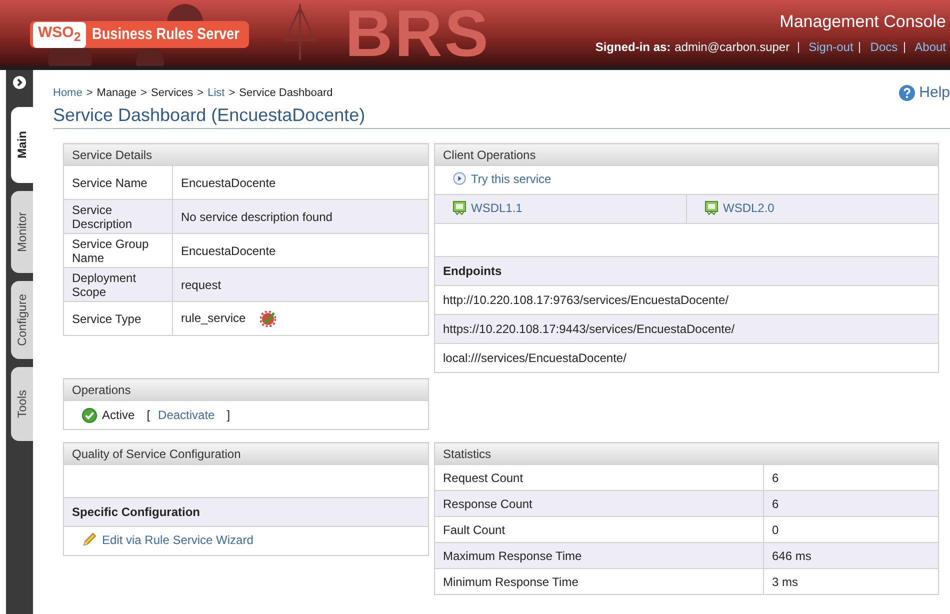 This screenshot has height=614, width=950. Describe the element at coordinates (89, 539) in the screenshot. I see `pencil-icon` at that location.